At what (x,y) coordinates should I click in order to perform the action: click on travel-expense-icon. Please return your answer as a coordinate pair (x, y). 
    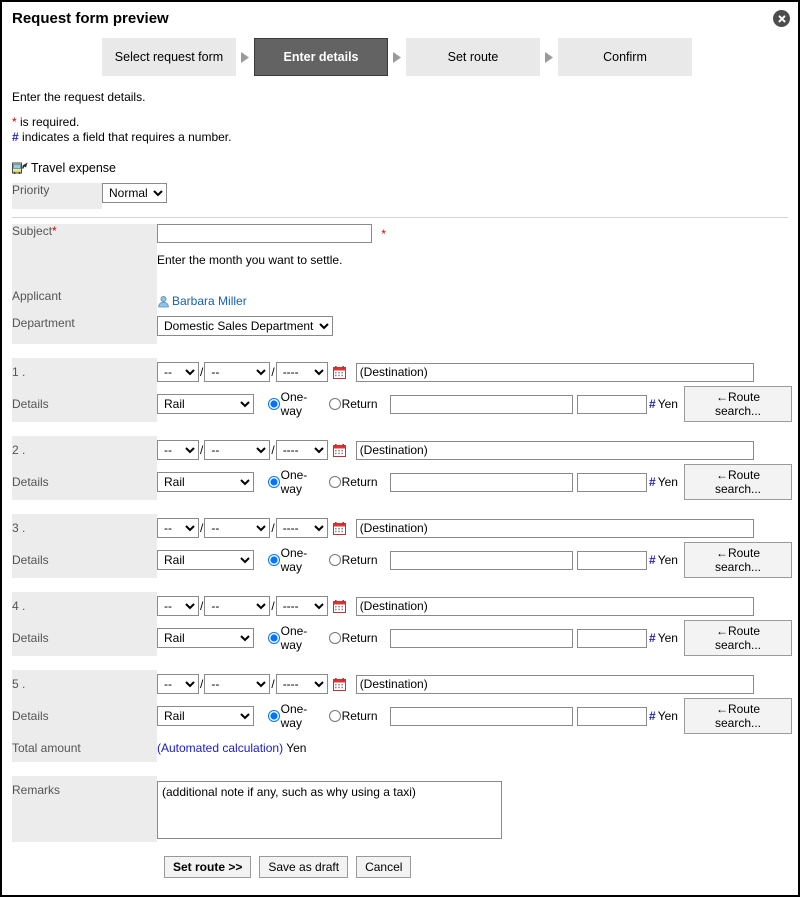
    Looking at the image, I should click on (20, 168).